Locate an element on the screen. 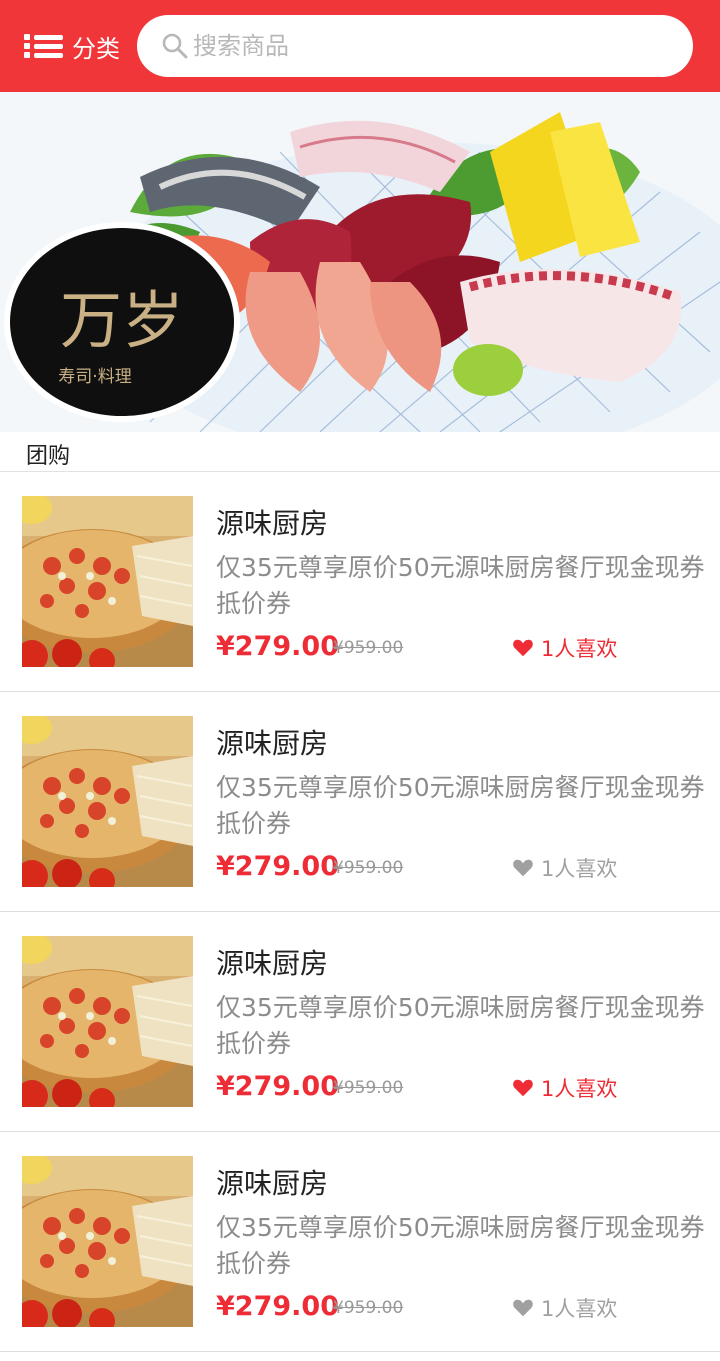  logo-subtitle: 寿司·料理 is located at coordinates (94, 377).